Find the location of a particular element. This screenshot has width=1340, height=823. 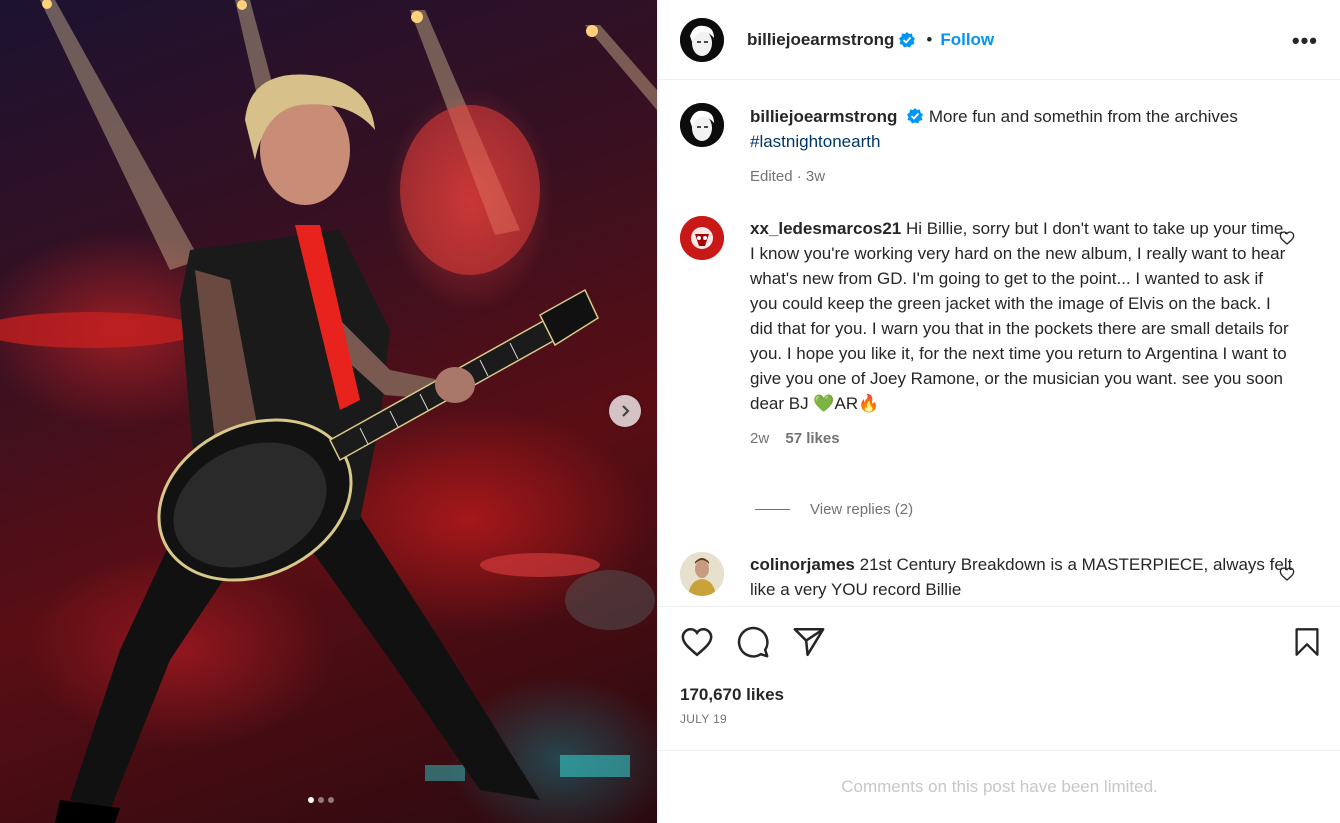

comment-icon is located at coordinates (753, 642).